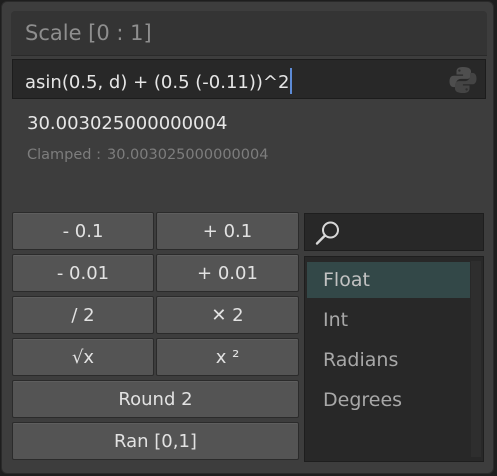 This screenshot has width=497, height=476. I want to click on type-item-degrees: Degrees, so click(388, 400).